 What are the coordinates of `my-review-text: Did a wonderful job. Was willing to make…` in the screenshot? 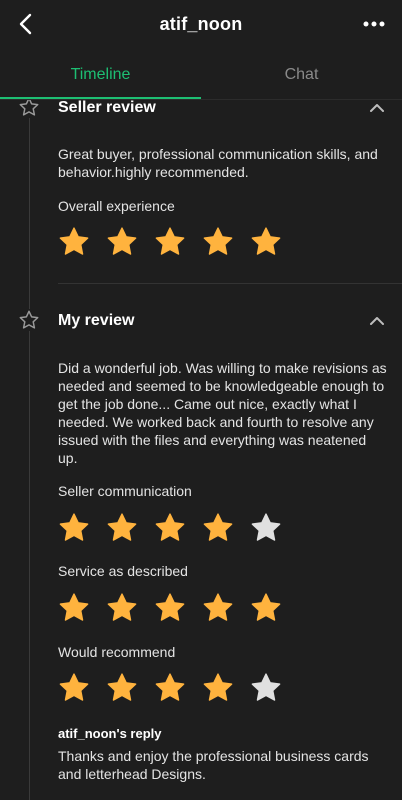 It's located at (222, 413).